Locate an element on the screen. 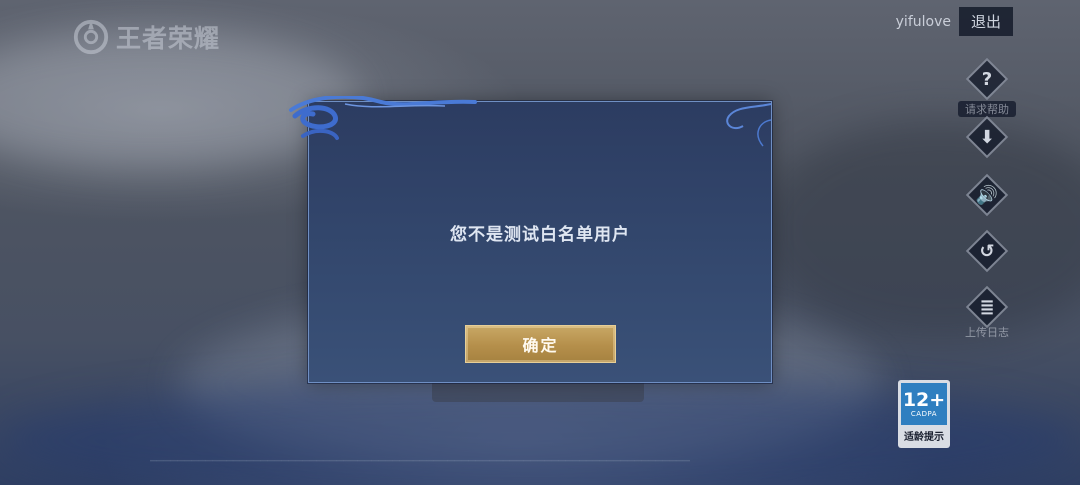  help-caption: 请求帮助 is located at coordinates (987, 109).